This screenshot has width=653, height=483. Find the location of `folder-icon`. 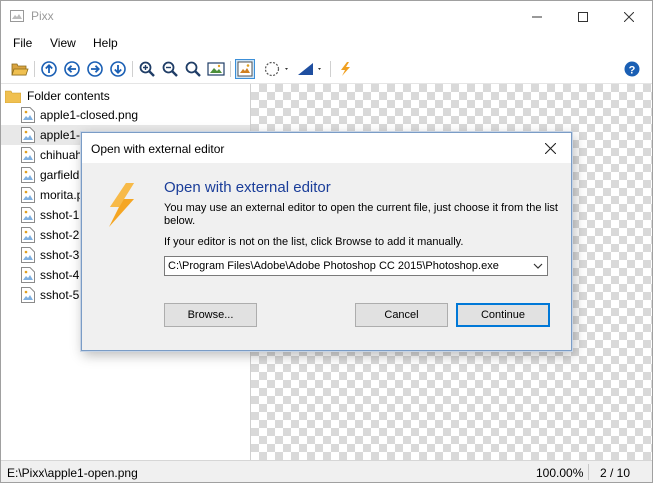

folder-icon is located at coordinates (13, 96).